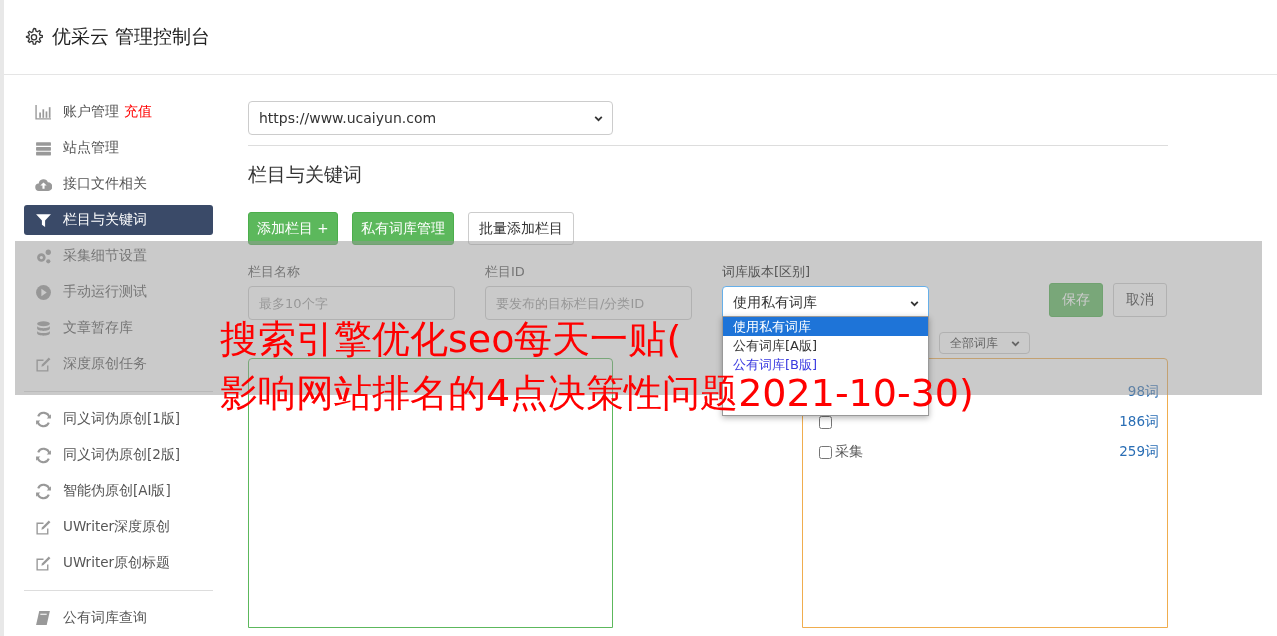 The height and width of the screenshot is (636, 1277). What do you see at coordinates (1139, 422) in the screenshot?
I see `word-count: 186词` at bounding box center [1139, 422].